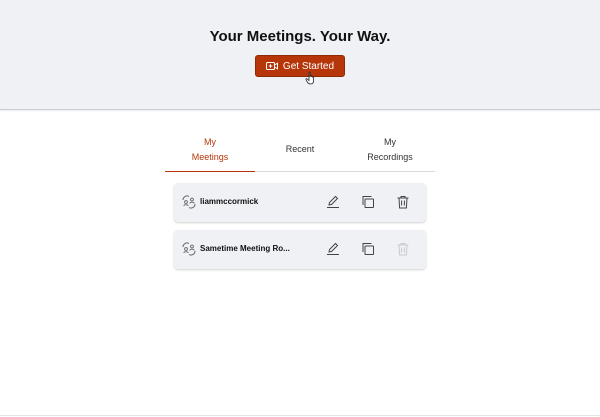  I want to click on trash-icon-disabled, so click(403, 251).